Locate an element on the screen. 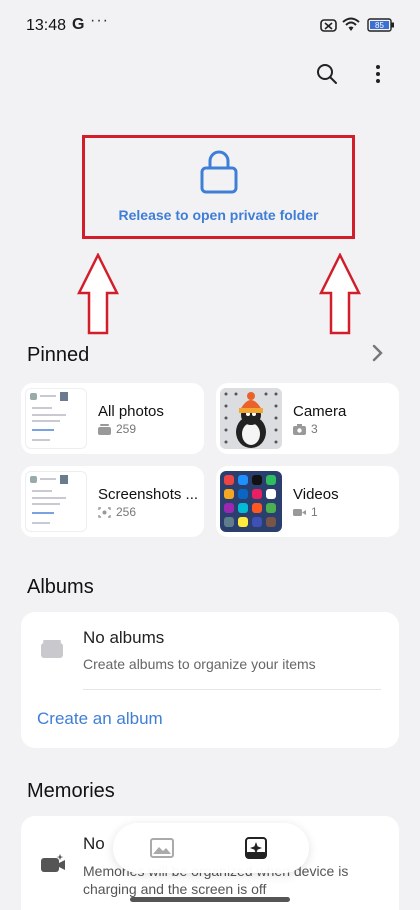 Image resolution: width=420 pixels, height=910 pixels. battery-level: 85 is located at coordinates (379, 25).